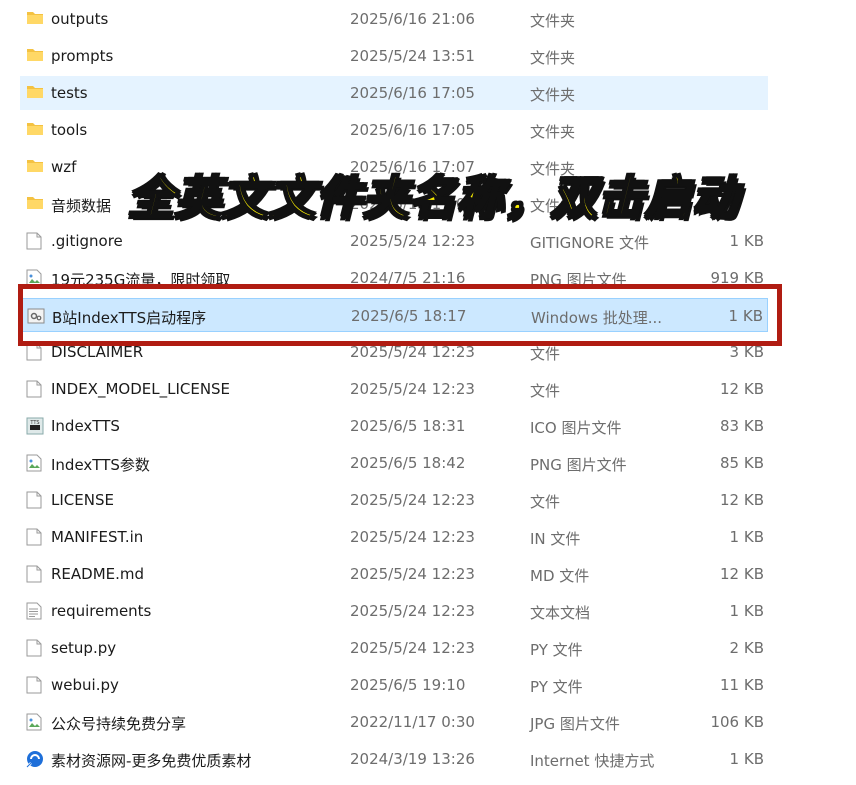  What do you see at coordinates (69, 130) in the screenshot?
I see `file-name: tools` at bounding box center [69, 130].